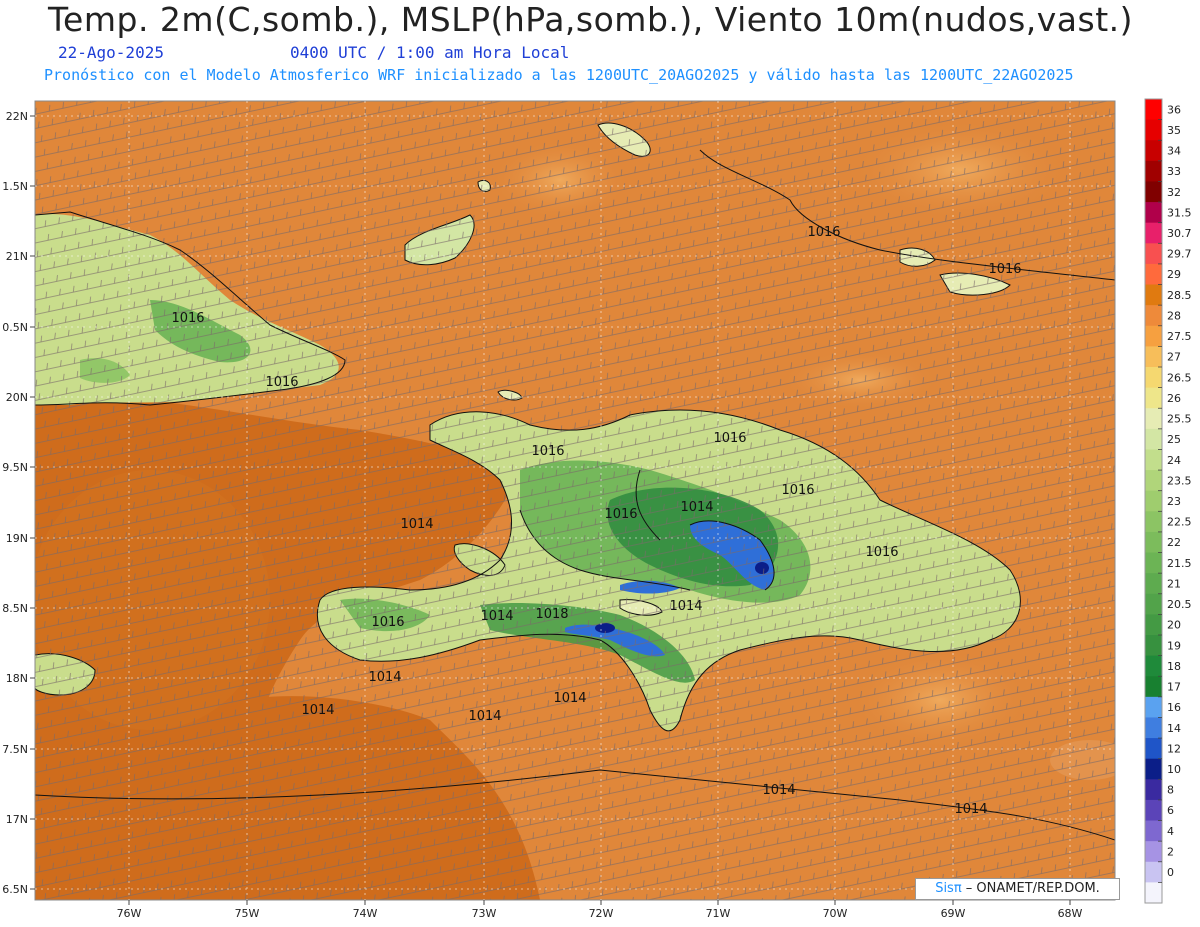  I want to click on lon-tick-label: 71W, so click(718, 913).